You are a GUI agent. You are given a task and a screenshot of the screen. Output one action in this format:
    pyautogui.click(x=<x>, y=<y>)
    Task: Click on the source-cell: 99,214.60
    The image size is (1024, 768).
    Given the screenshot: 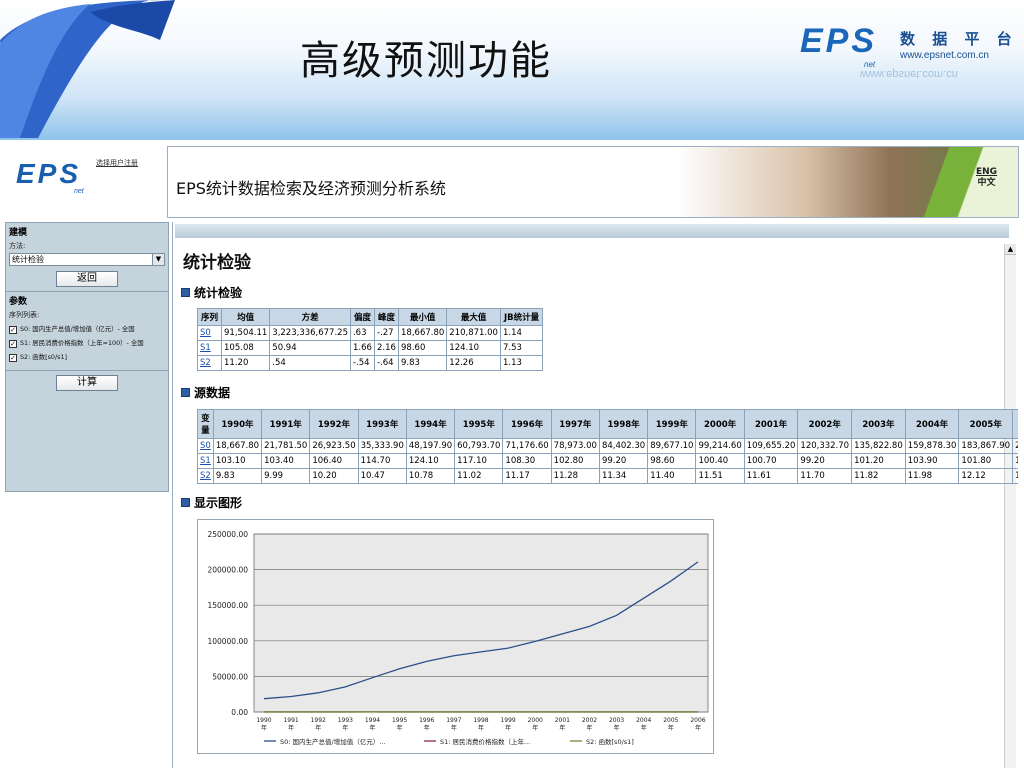 What is the action you would take?
    pyautogui.click(x=720, y=446)
    